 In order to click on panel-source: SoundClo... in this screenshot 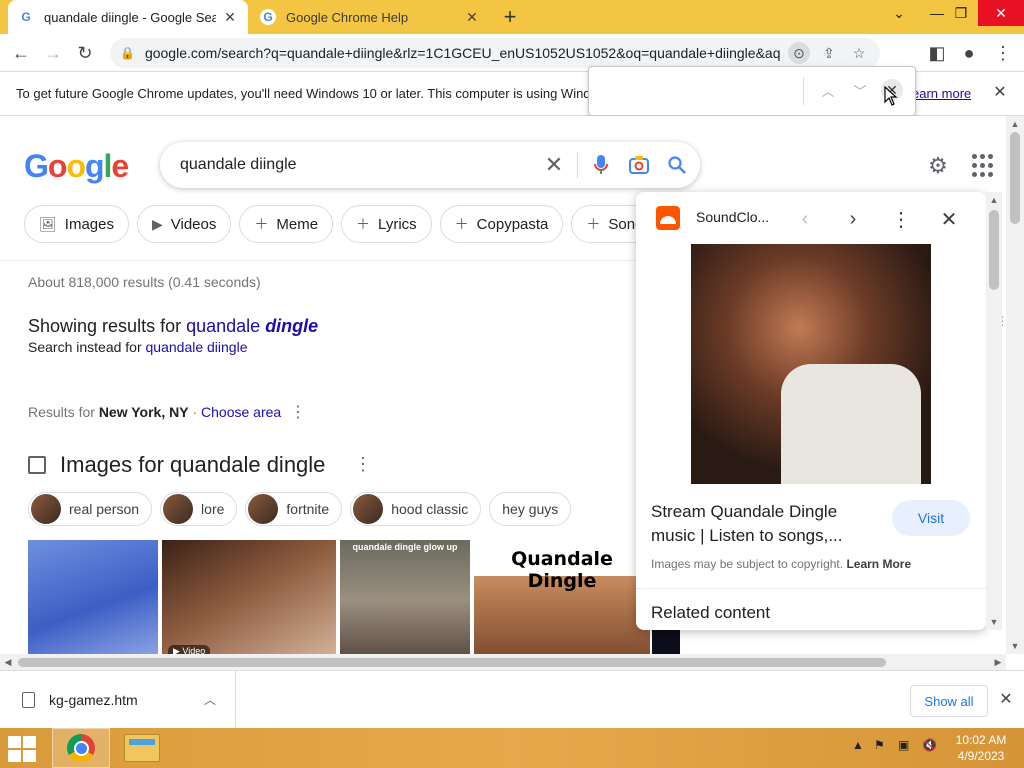, I will do `click(732, 217)`.